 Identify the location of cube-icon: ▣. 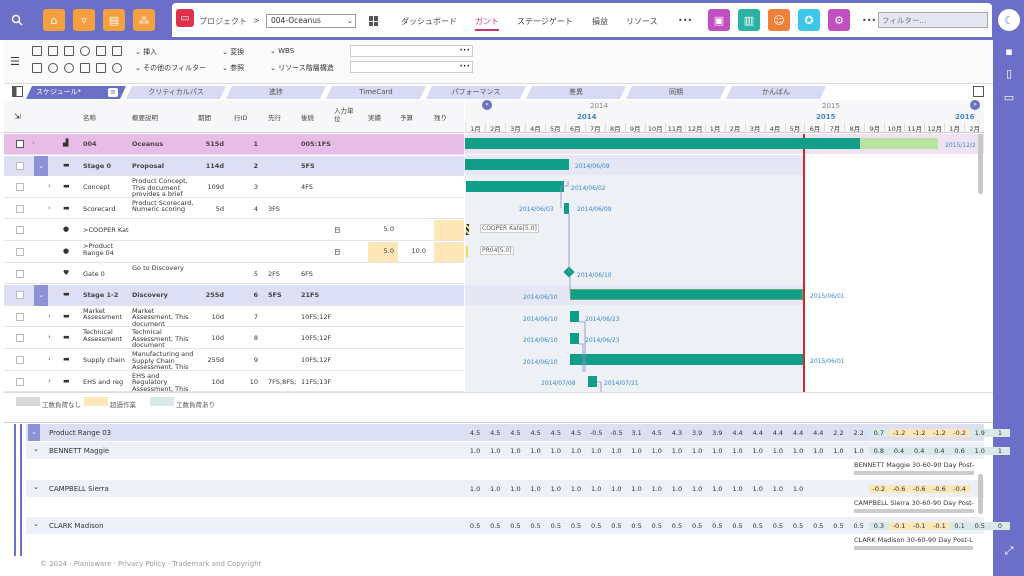
(719, 20).